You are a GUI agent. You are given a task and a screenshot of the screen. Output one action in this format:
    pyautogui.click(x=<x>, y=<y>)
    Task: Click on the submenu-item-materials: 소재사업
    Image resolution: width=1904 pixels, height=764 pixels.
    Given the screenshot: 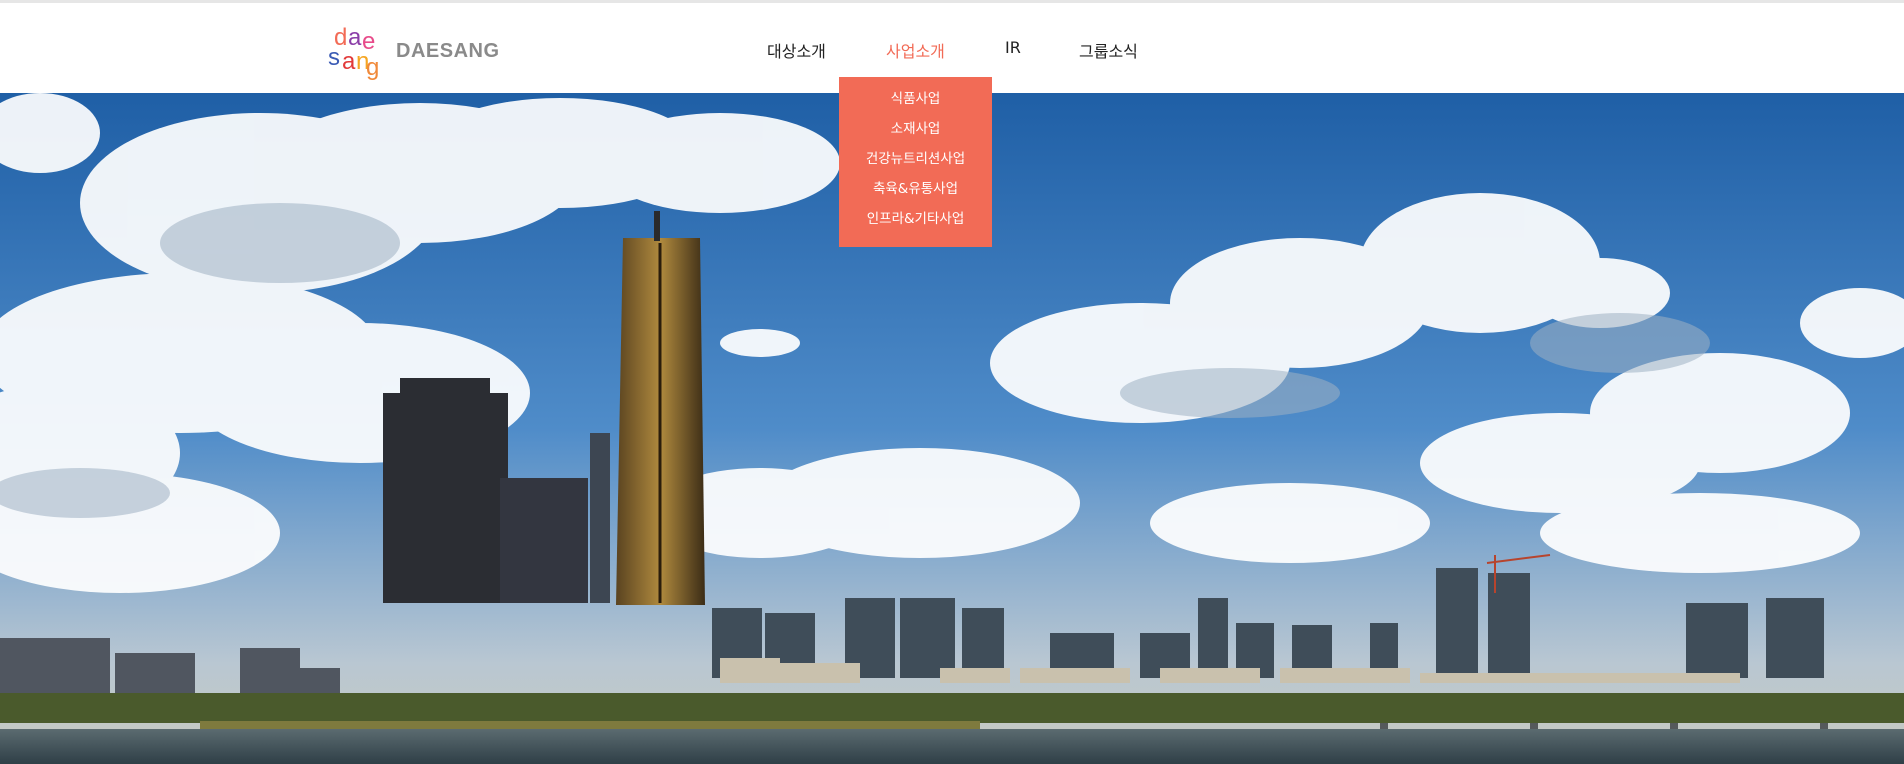 What is the action you would take?
    pyautogui.click(x=915, y=134)
    